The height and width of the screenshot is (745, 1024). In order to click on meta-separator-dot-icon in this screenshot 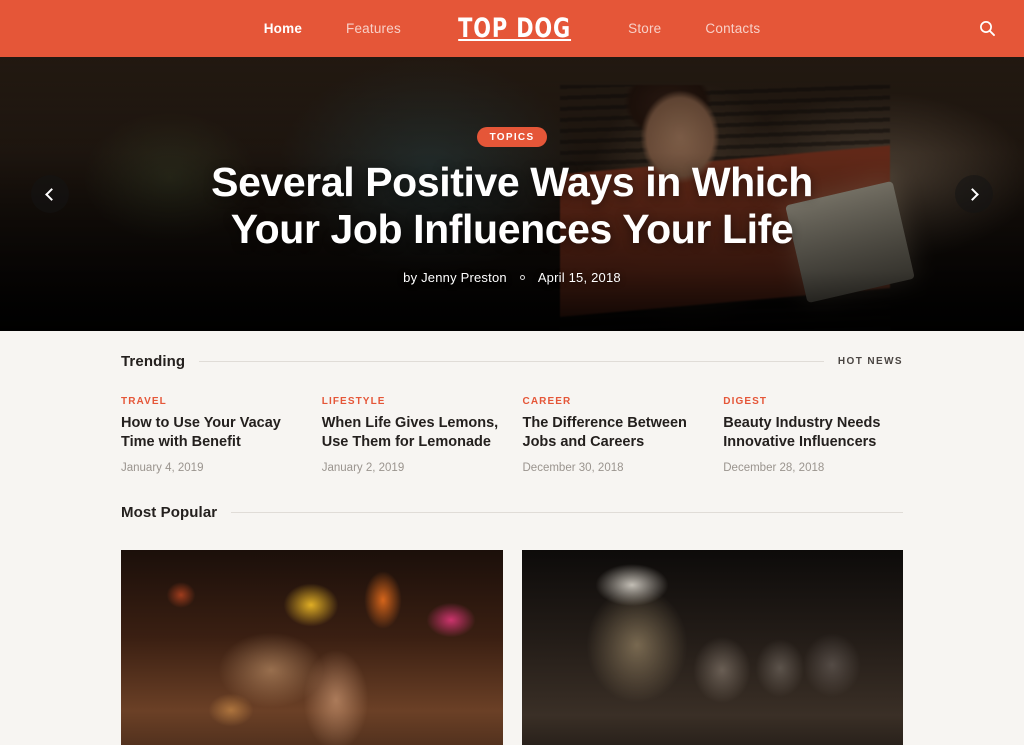, I will do `click(522, 277)`.